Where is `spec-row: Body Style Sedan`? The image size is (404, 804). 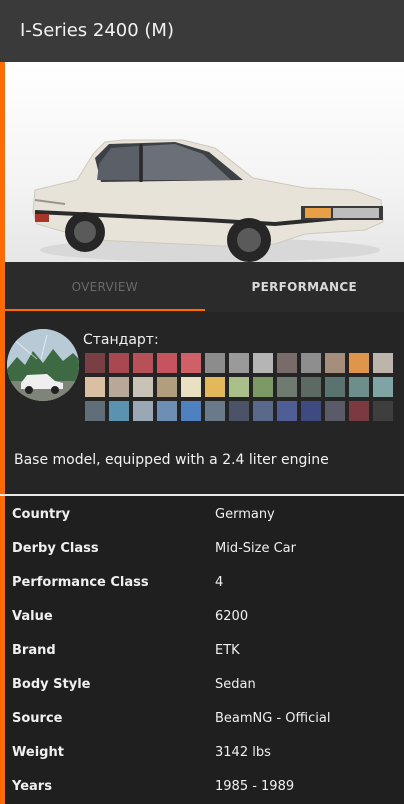
spec-row: Body Style Sedan is located at coordinates (204, 684).